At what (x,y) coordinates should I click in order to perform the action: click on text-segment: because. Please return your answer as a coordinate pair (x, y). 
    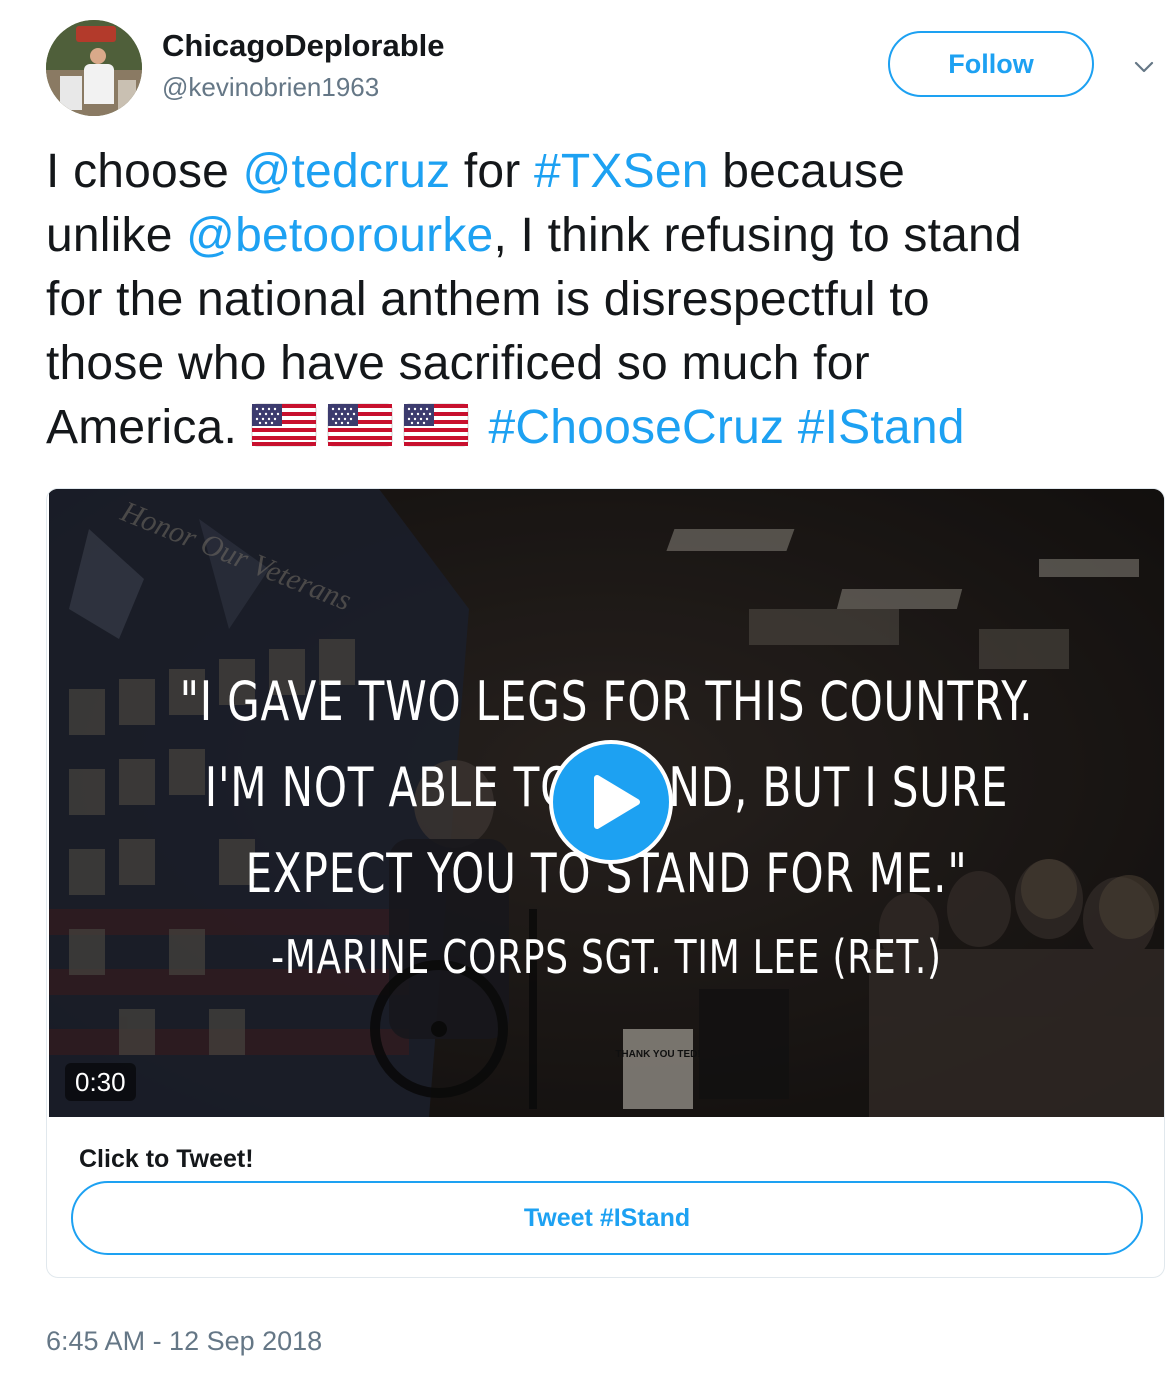
    Looking at the image, I should click on (807, 171).